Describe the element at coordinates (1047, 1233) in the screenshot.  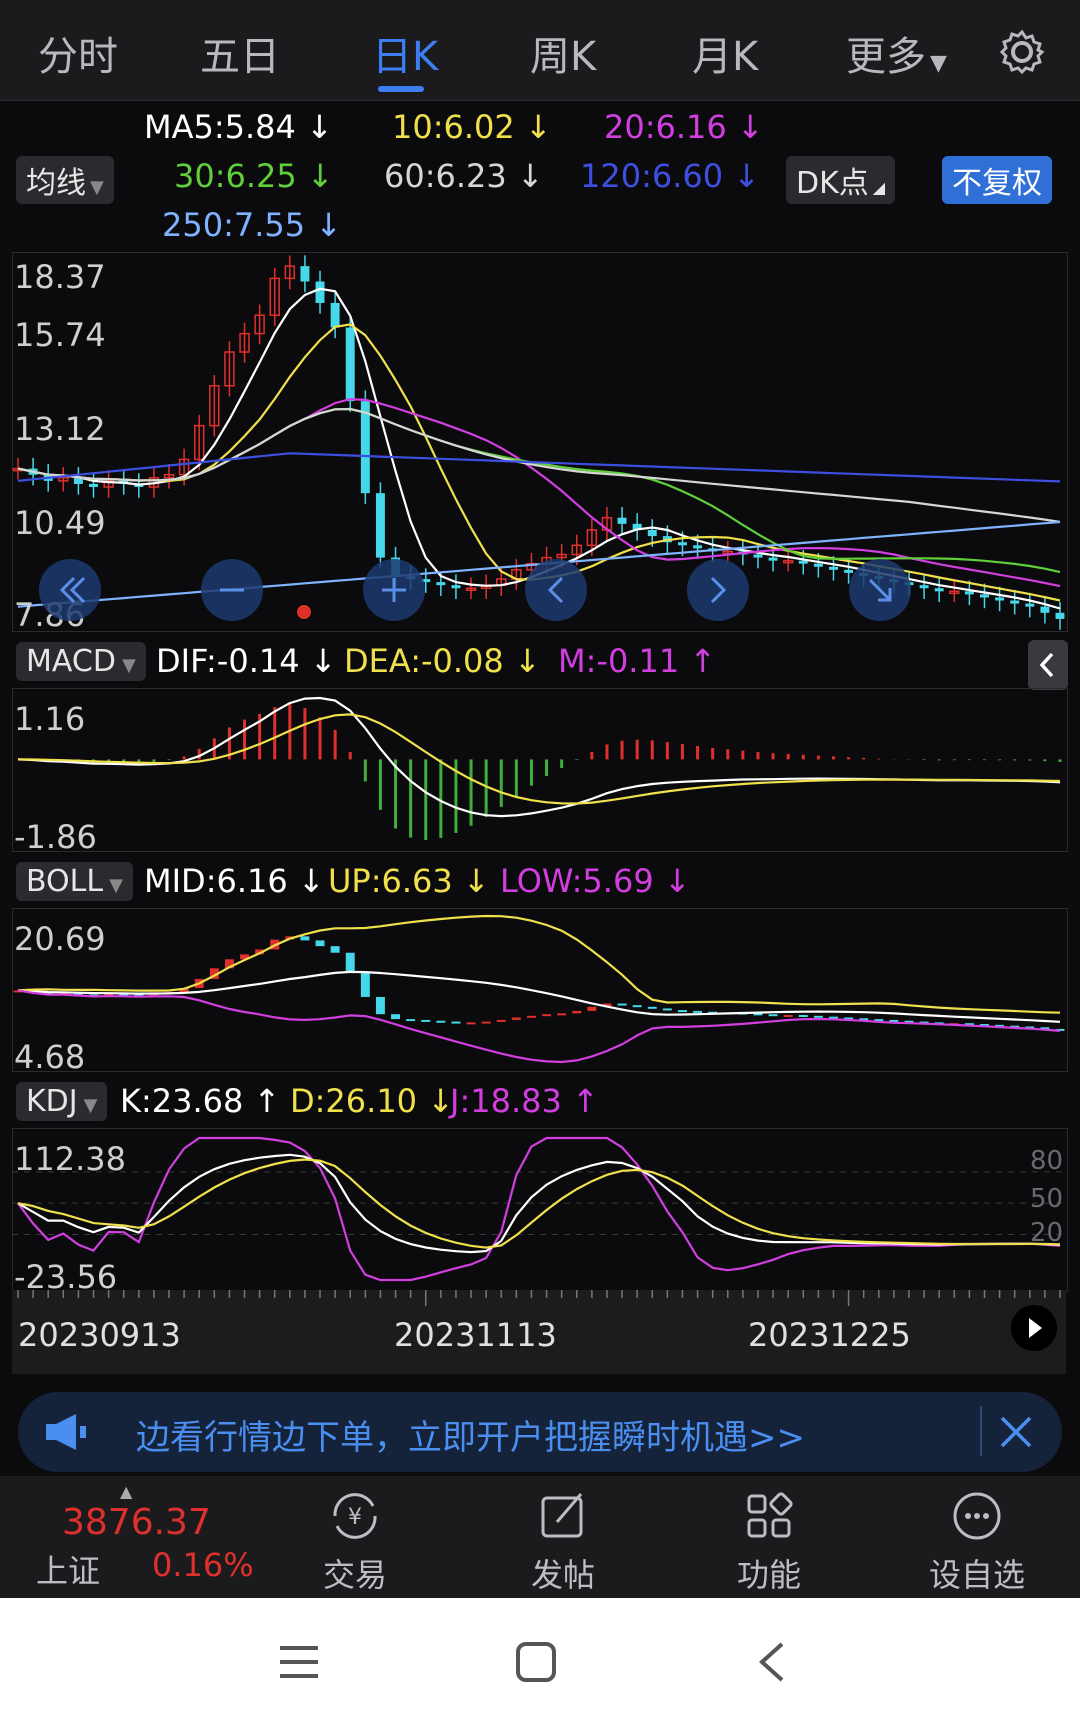
I see `kdj-right-tick: 20` at that location.